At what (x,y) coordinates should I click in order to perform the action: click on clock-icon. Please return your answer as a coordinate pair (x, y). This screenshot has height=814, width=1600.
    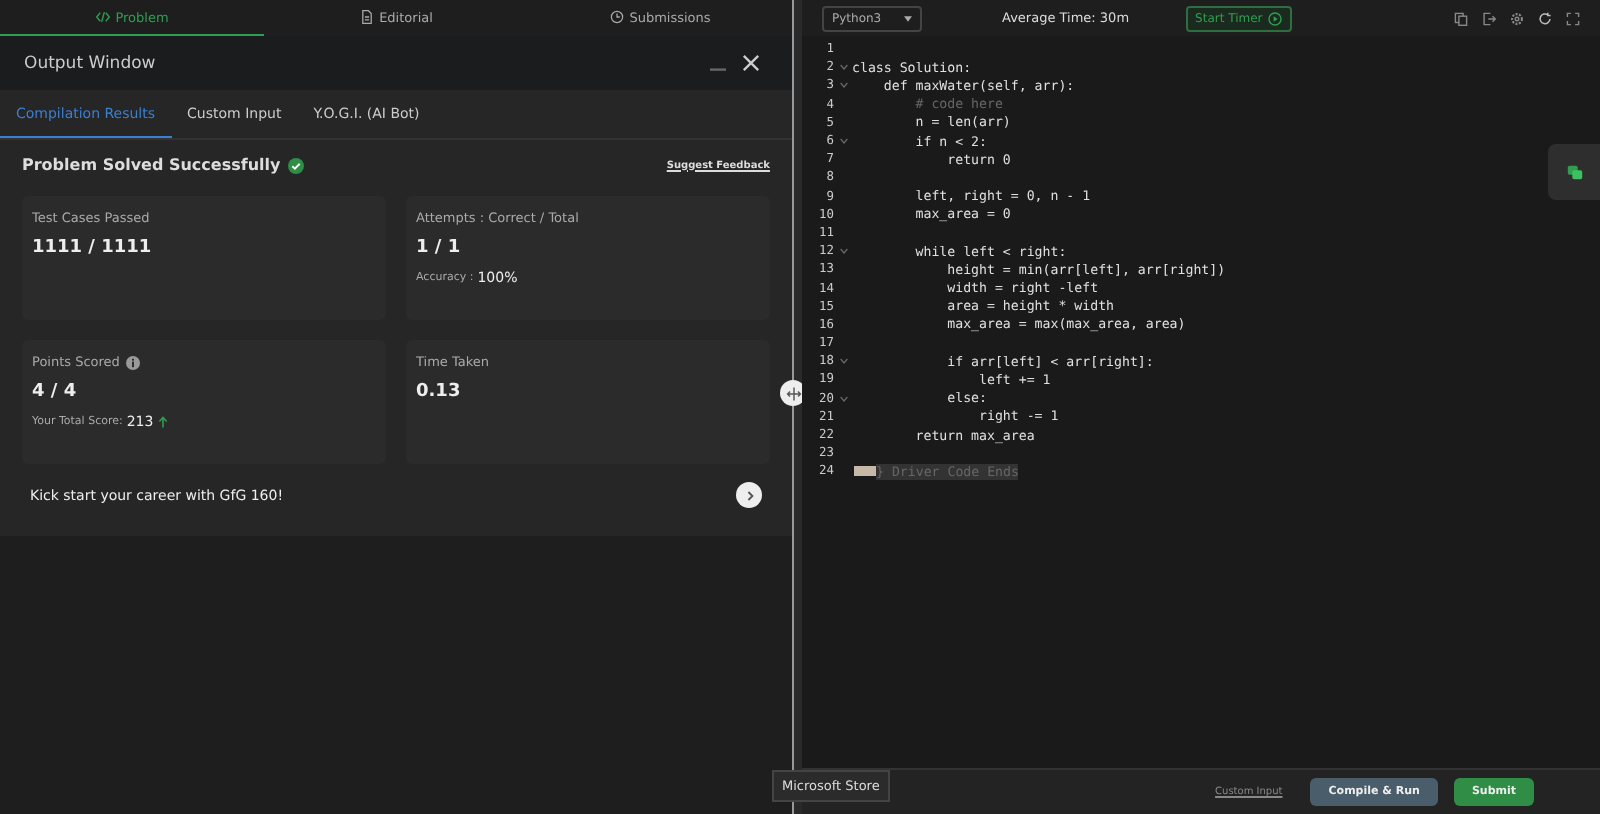
    Looking at the image, I should click on (616, 17).